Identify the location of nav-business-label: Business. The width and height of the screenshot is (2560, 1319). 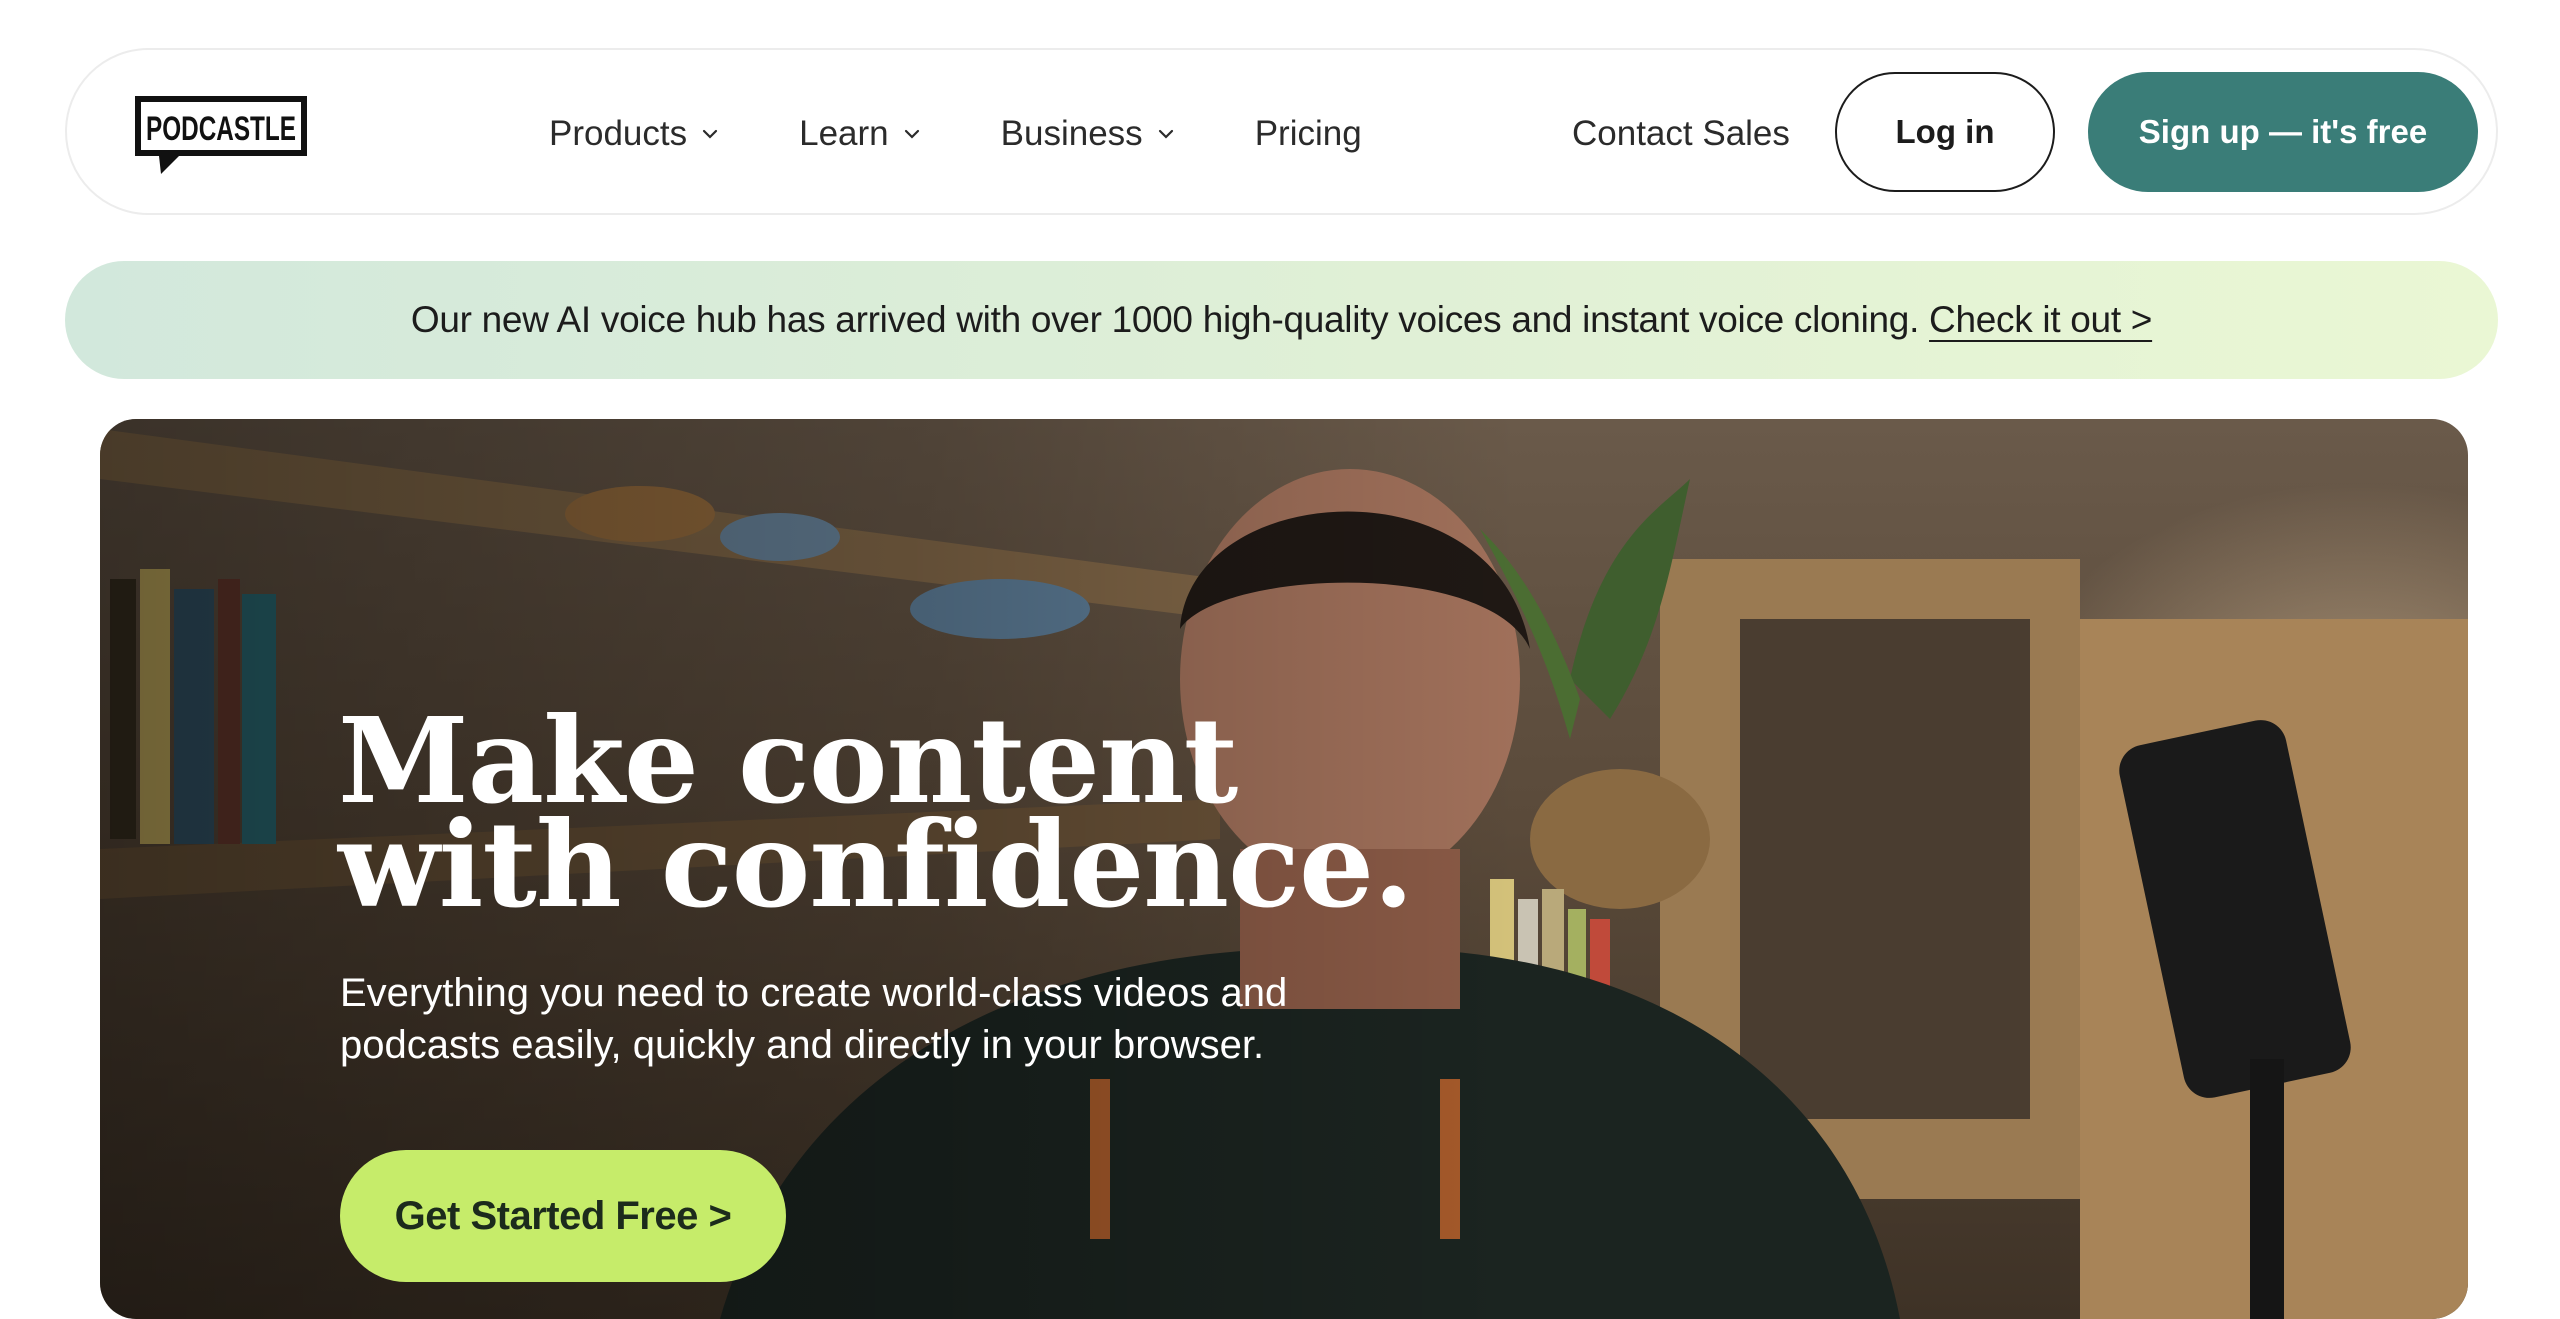
(1071, 133).